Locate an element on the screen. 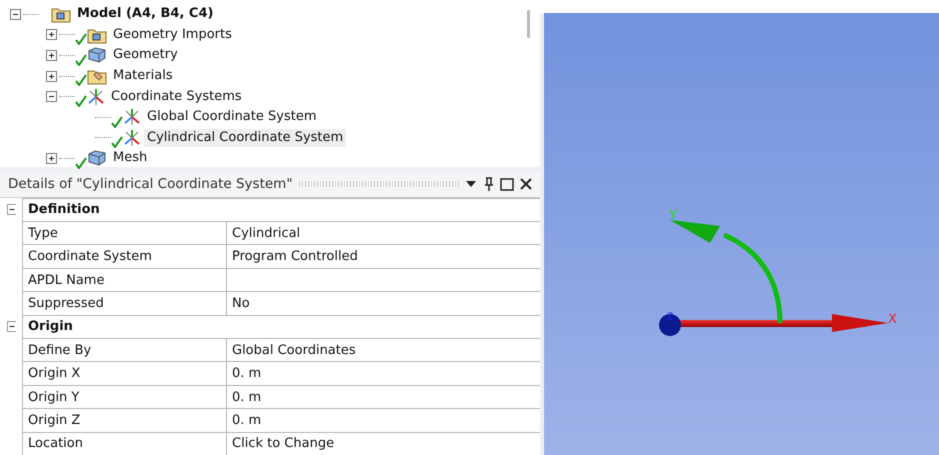 Image resolution: width=939 pixels, height=455 pixels. close-icon is located at coordinates (526, 184).